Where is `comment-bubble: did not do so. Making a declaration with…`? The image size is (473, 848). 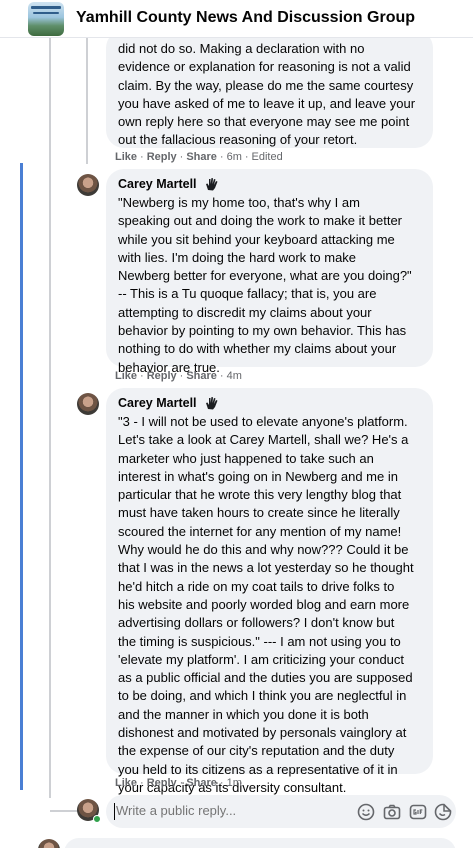 comment-bubble: did not do so. Making a declaration with… is located at coordinates (269, 89).